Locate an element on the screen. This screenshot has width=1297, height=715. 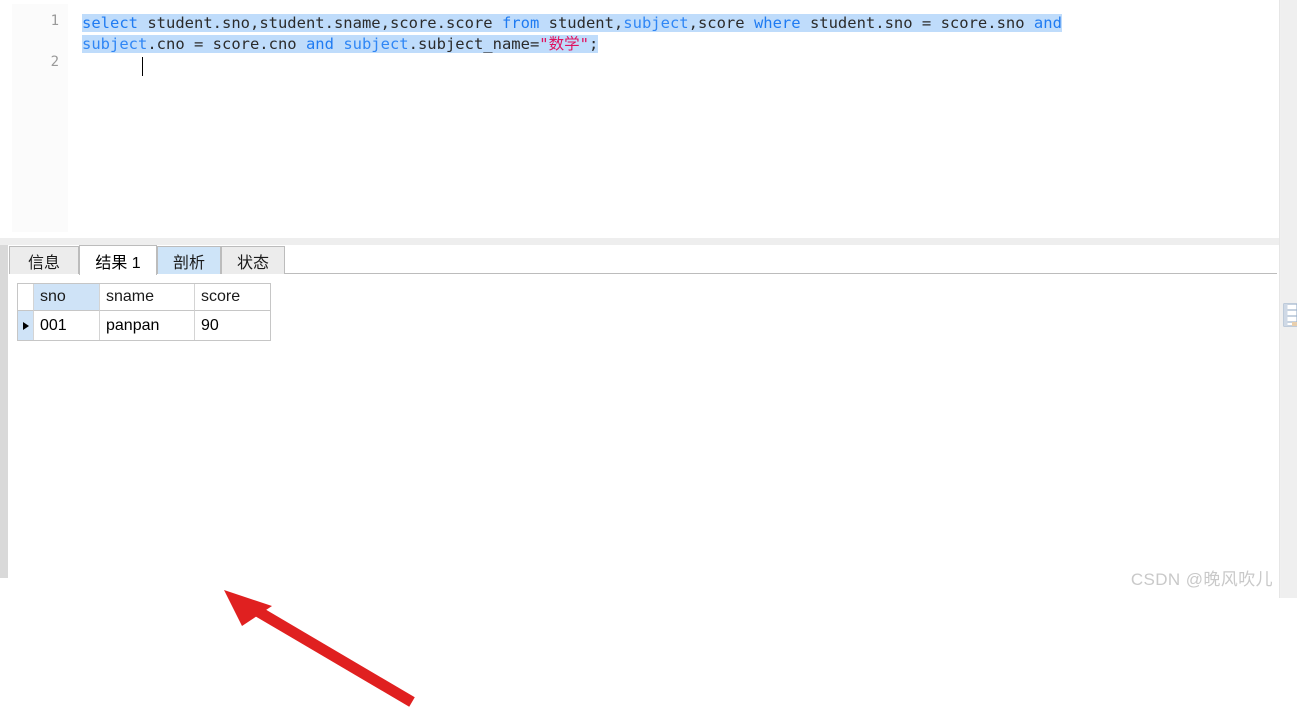
tab-profile: 剖析 is located at coordinates (189, 260).